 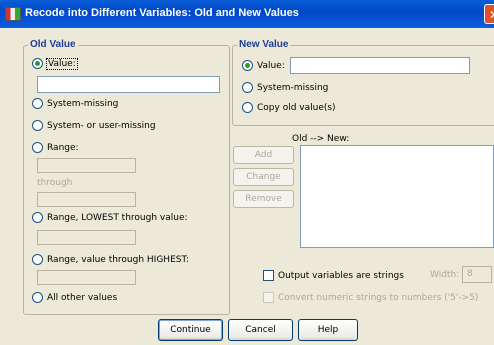 I want to click on old-value-legend: Old Value, so click(x=53, y=44).